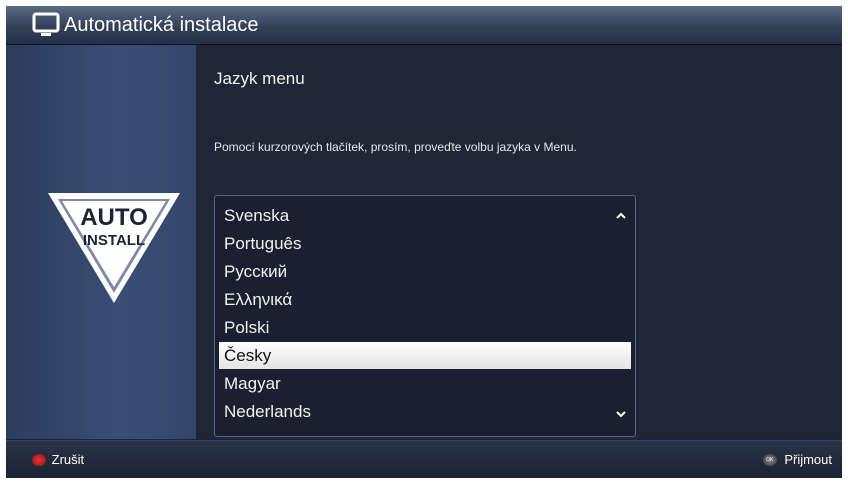 The width and height of the screenshot is (848, 484). I want to click on chevron-up-icon, so click(621, 216).